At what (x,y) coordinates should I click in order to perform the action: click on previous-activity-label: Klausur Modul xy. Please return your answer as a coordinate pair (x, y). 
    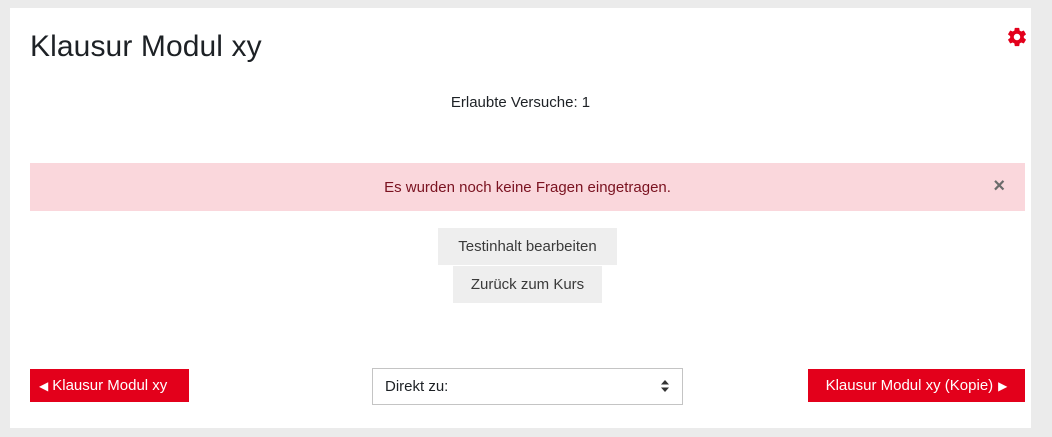
    Looking at the image, I should click on (110, 385).